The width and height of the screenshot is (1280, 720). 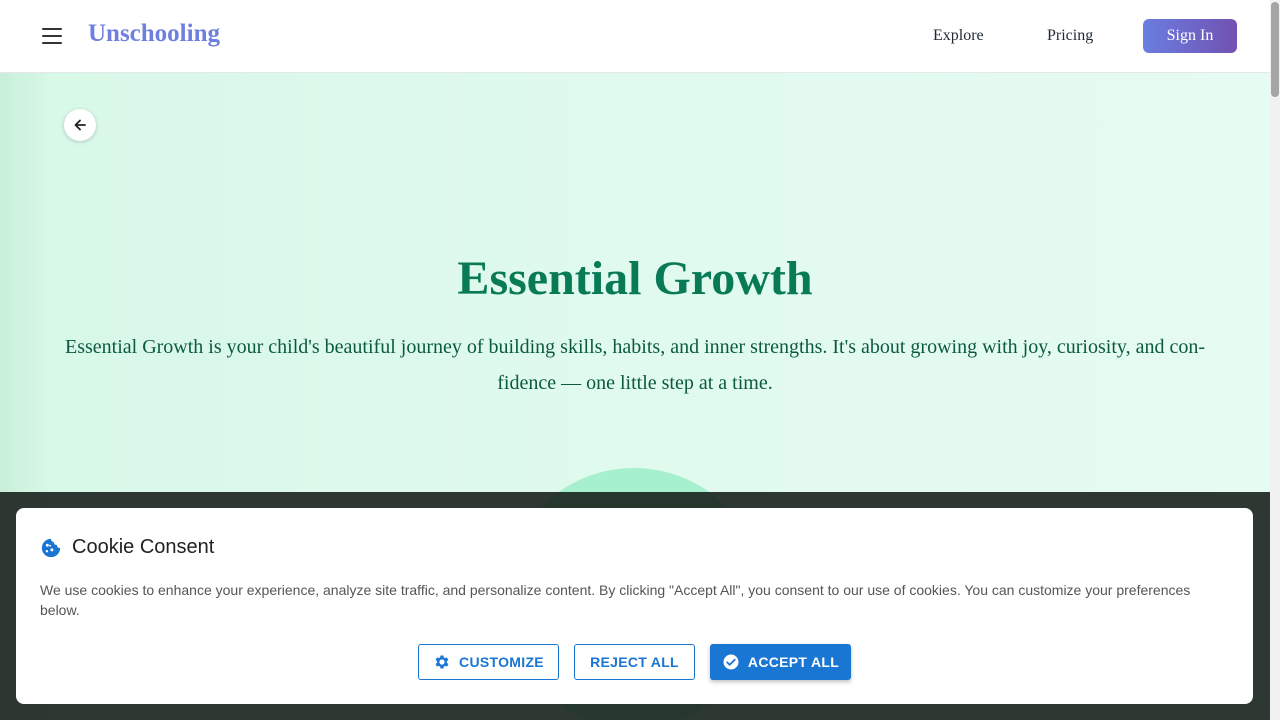 What do you see at coordinates (143, 547) in the screenshot?
I see `cookie-dialog-title: Cookie Consent` at bounding box center [143, 547].